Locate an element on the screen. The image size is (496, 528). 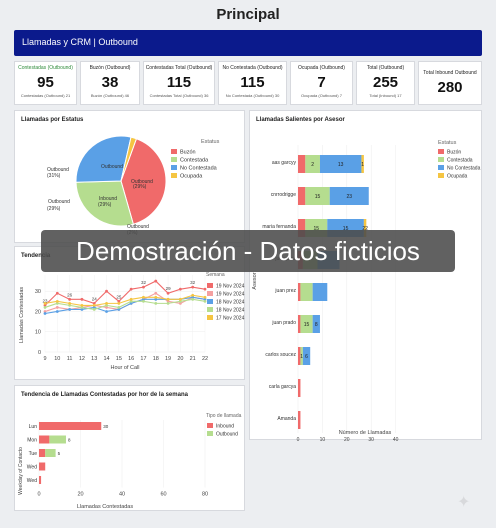
y-tick-label: 0 is located at coordinates (39, 353).